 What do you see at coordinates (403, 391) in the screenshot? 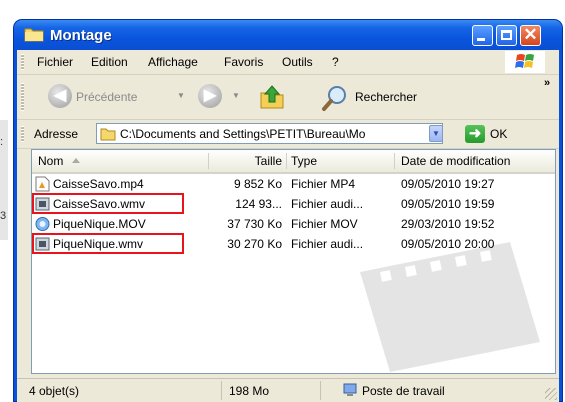
I see `status-location: Poste de travail` at bounding box center [403, 391].